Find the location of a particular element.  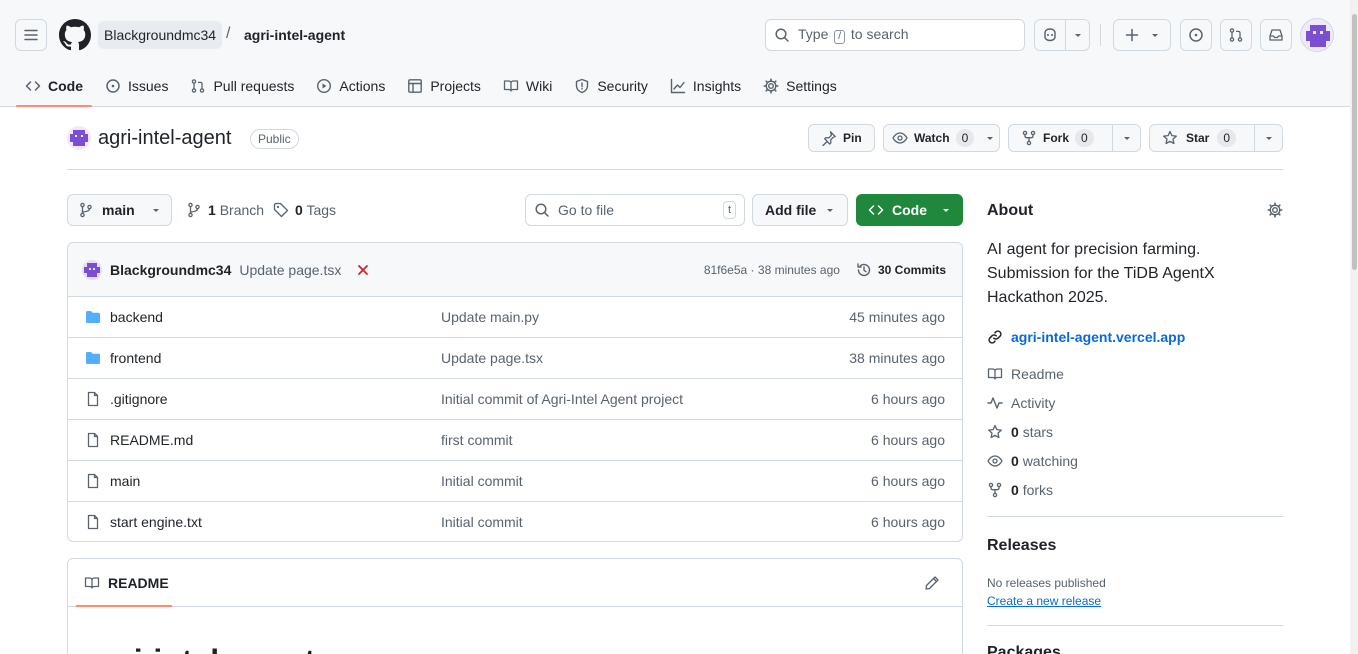

releases-title: Releases is located at coordinates (1021, 546).